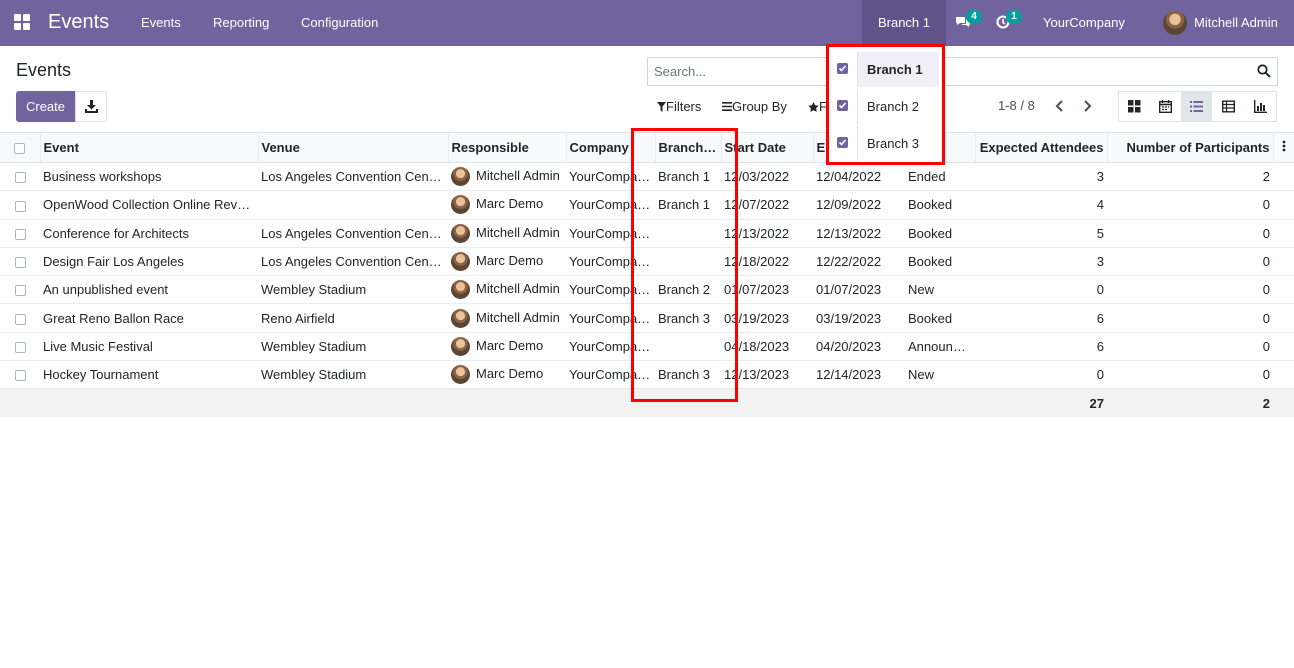 The height and width of the screenshot is (668, 1294). What do you see at coordinates (1041, 205) in the screenshot?
I see `cell-expected-attendees: 4` at bounding box center [1041, 205].